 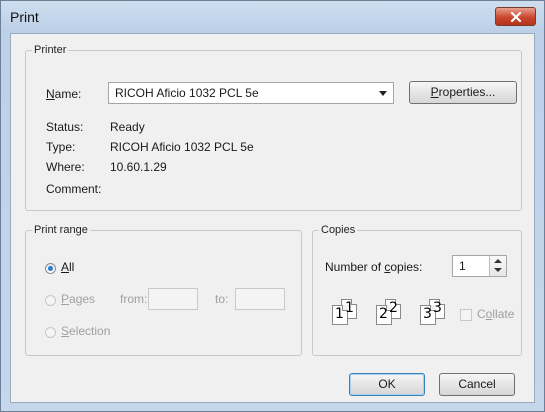 I want to click on stepper-buttons, so click(x=497, y=266).